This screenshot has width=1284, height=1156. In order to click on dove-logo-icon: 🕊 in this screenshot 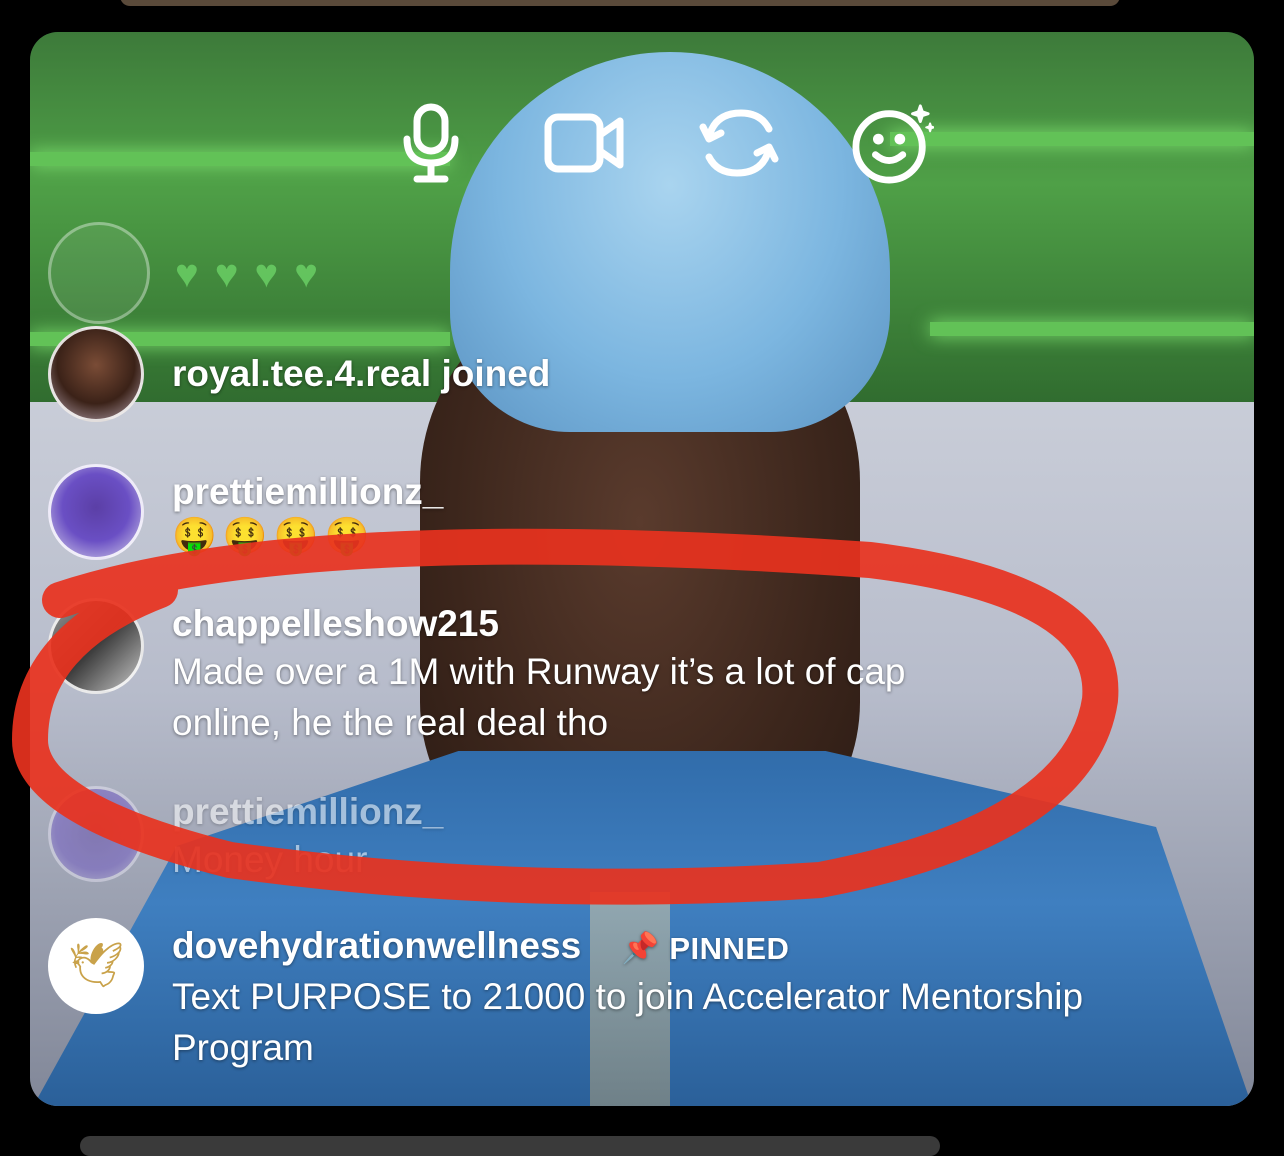, I will do `click(96, 965)`.